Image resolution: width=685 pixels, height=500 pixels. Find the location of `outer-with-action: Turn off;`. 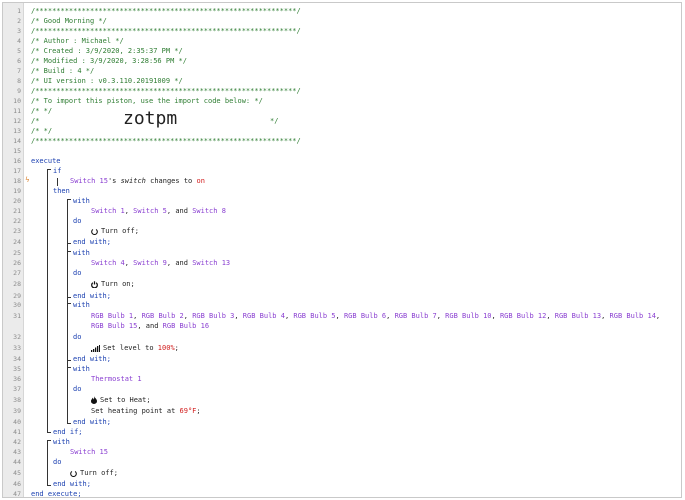

outer-with-action: Turn off; is located at coordinates (94, 473).